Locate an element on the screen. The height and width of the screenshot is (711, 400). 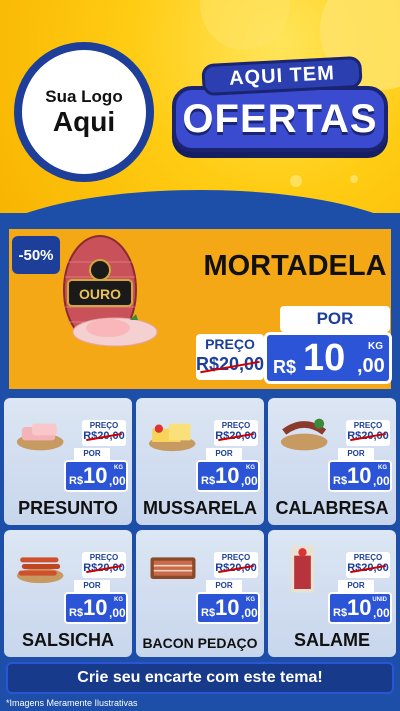
product-card: PREÇOR$20,00 POR R$10,00 KG PRESUNTO is located at coordinates (68, 461).